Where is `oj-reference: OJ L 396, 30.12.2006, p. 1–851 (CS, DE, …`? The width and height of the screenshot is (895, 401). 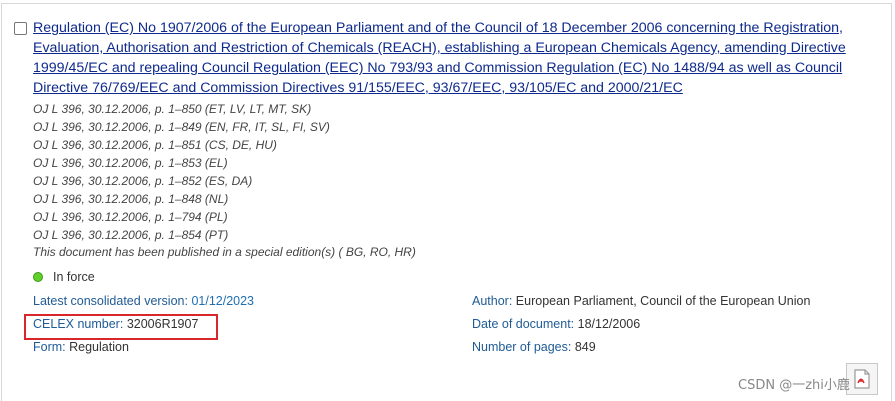 oj-reference: OJ L 396, 30.12.2006, p. 1–851 (CS, DE, … is located at coordinates (155, 145).